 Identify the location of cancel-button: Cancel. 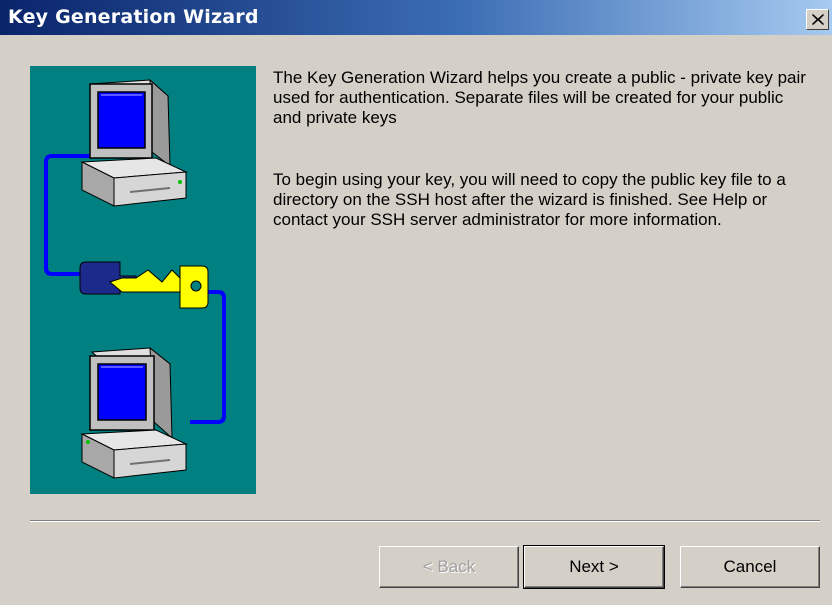
(750, 567).